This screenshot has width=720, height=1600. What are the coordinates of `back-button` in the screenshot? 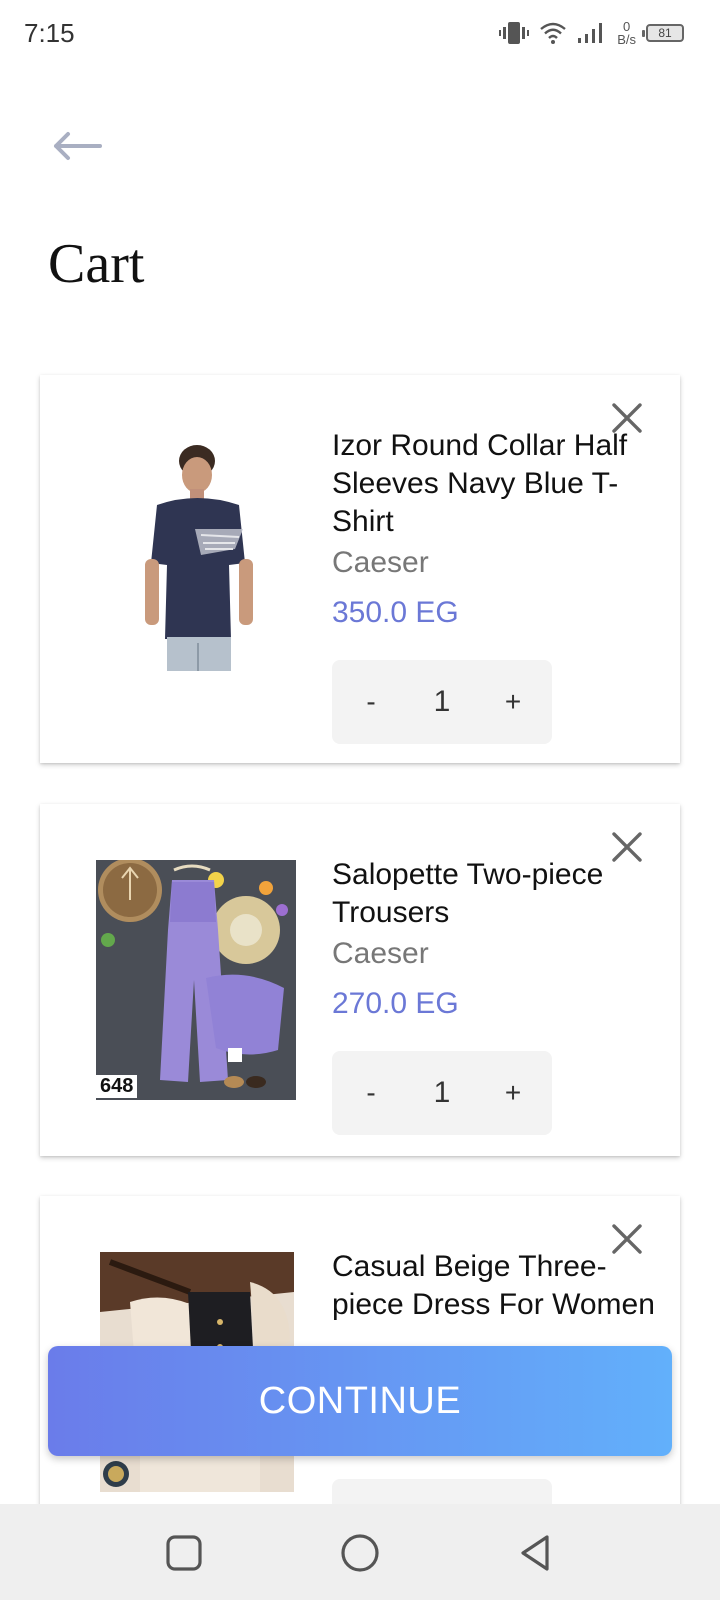 It's located at (78, 146).